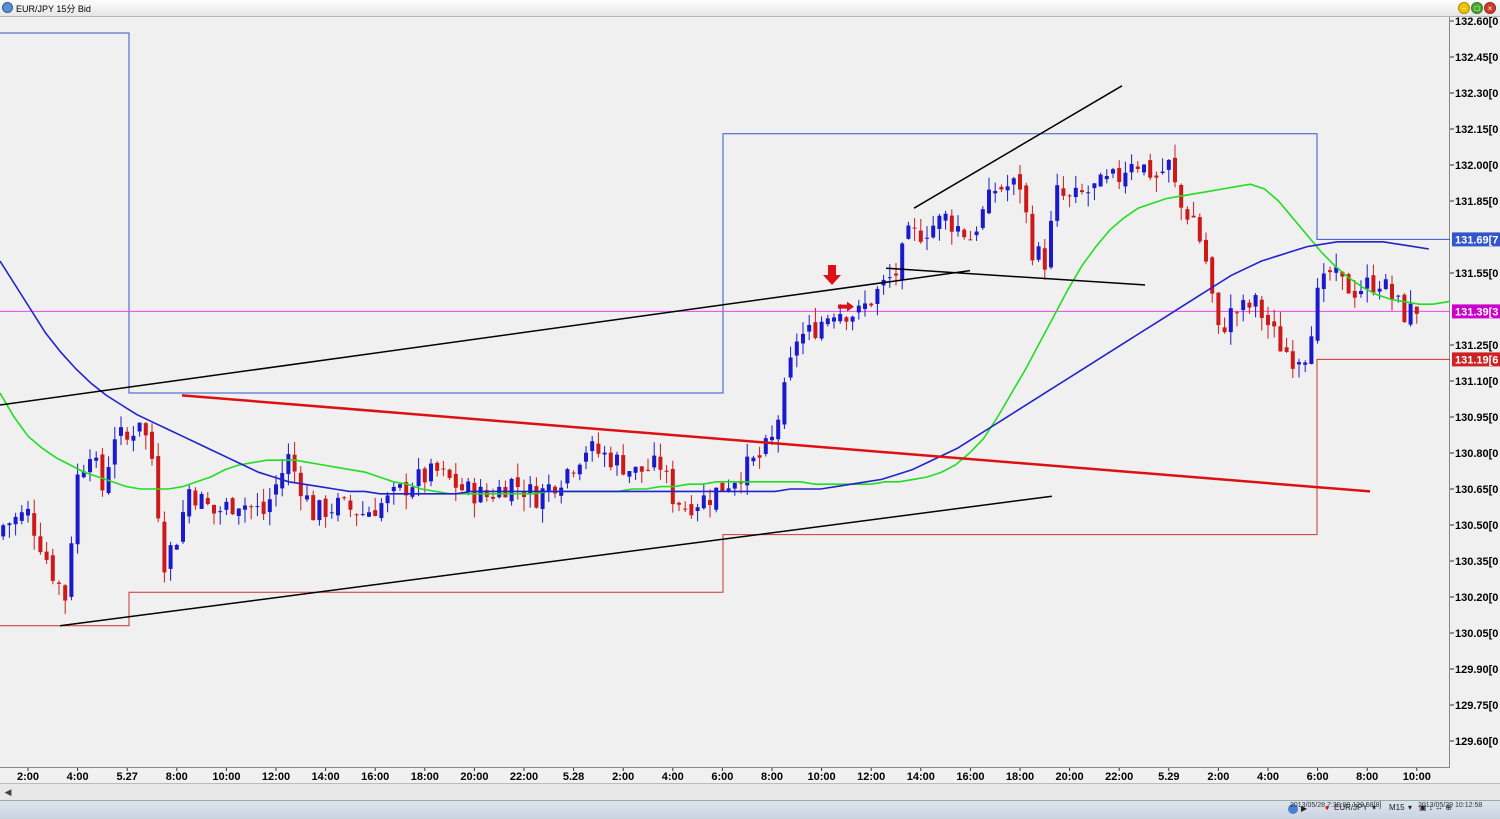 The width and height of the screenshot is (1500, 819). Describe the element at coordinates (8, 792) in the screenshot. I see `scroll-left-arrow-icon: ◀` at that location.